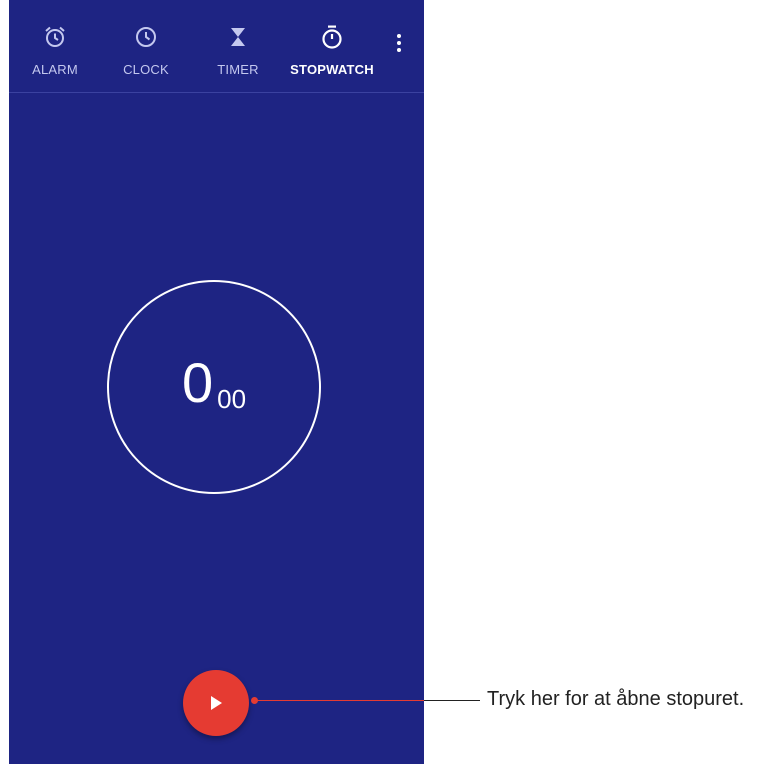 This screenshot has width=779, height=764. I want to click on tab-alarm: ALARM, so click(55, 46).